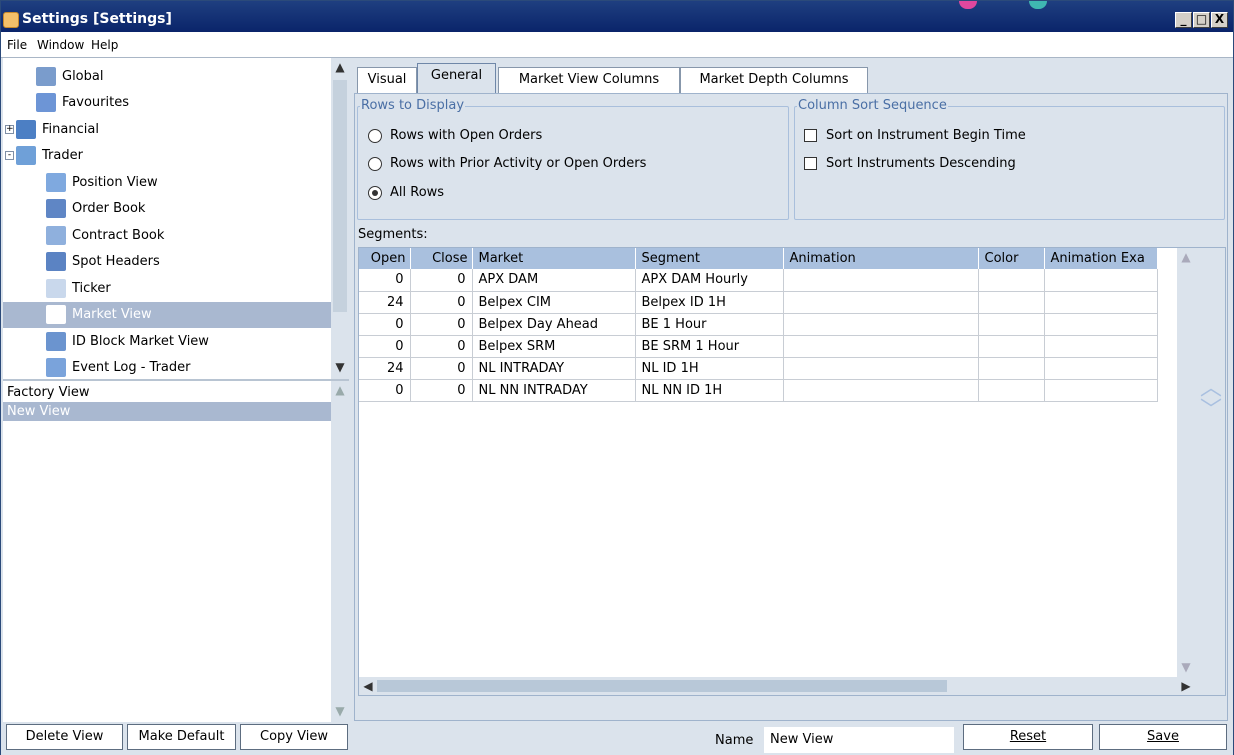 Image resolution: width=1234 pixels, height=755 pixels. I want to click on tree-item: + Financial, so click(167, 129).